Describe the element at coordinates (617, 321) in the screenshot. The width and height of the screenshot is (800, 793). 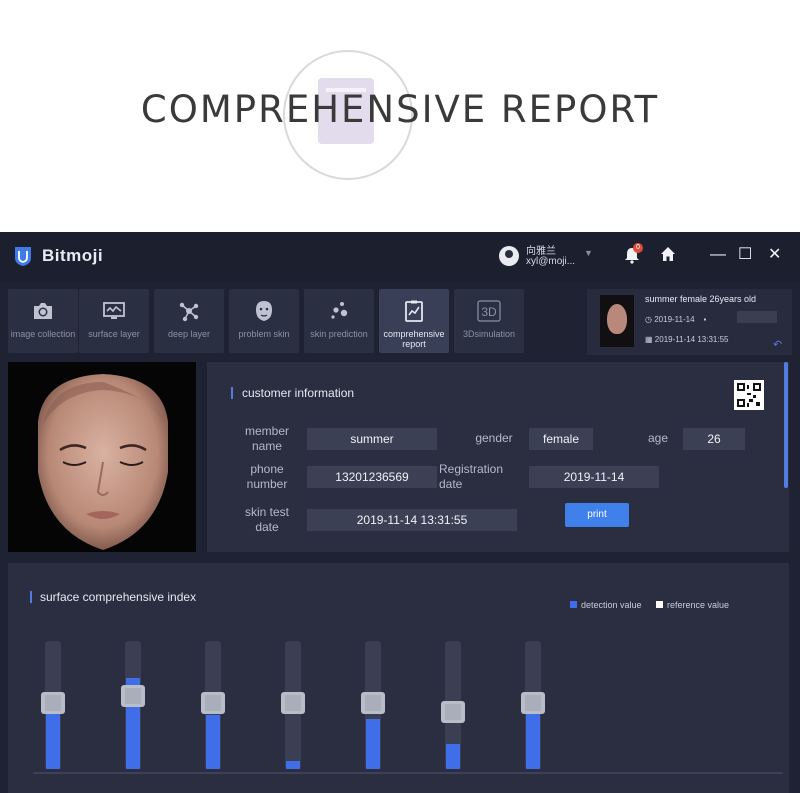
I see `profile-photo` at that location.